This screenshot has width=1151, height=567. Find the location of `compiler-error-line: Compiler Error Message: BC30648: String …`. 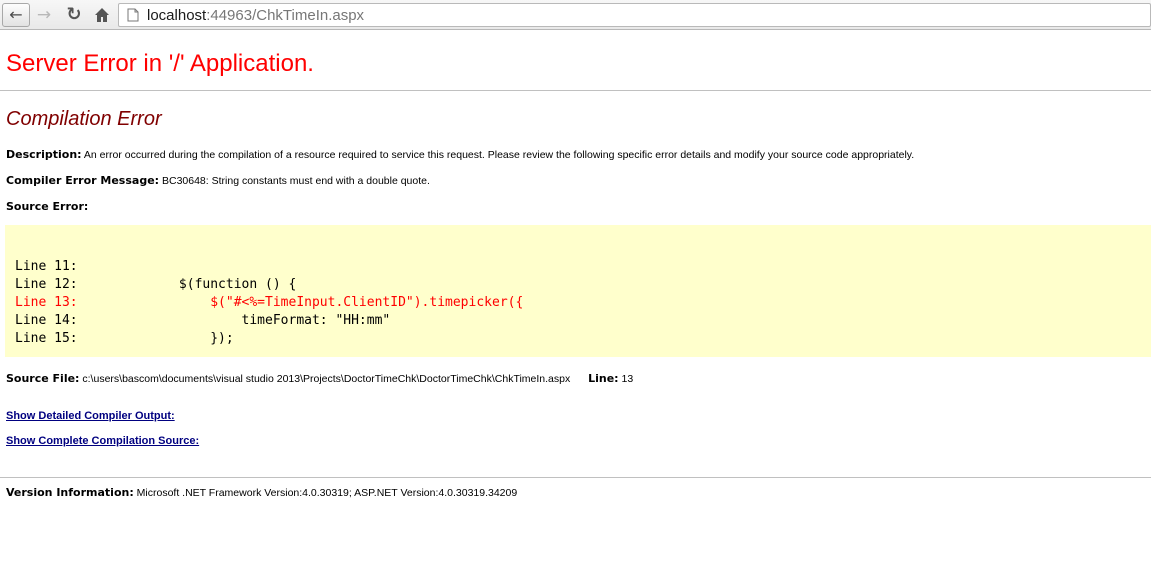

compiler-error-line: Compiler Error Message: BC30648: String … is located at coordinates (218, 180).